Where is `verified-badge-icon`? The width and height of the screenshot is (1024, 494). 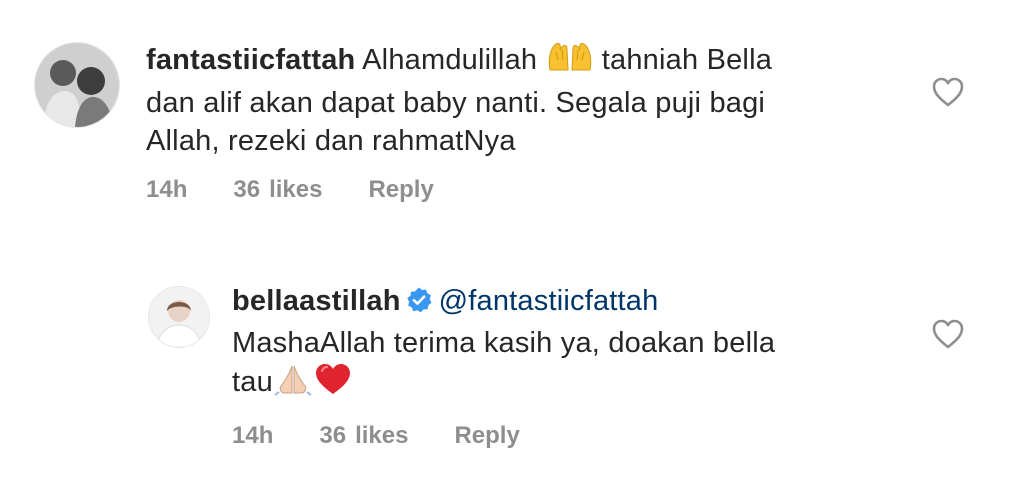
verified-badge-icon is located at coordinates (419, 305).